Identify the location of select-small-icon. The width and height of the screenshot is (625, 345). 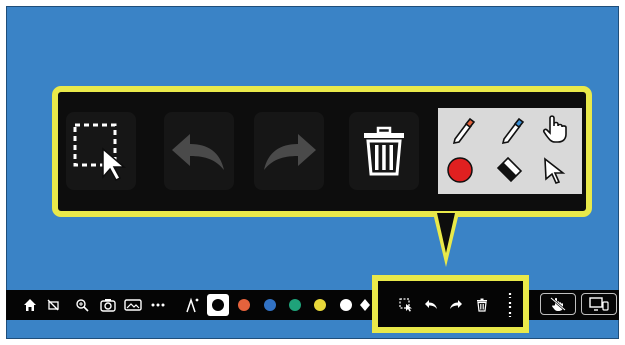
(405, 305).